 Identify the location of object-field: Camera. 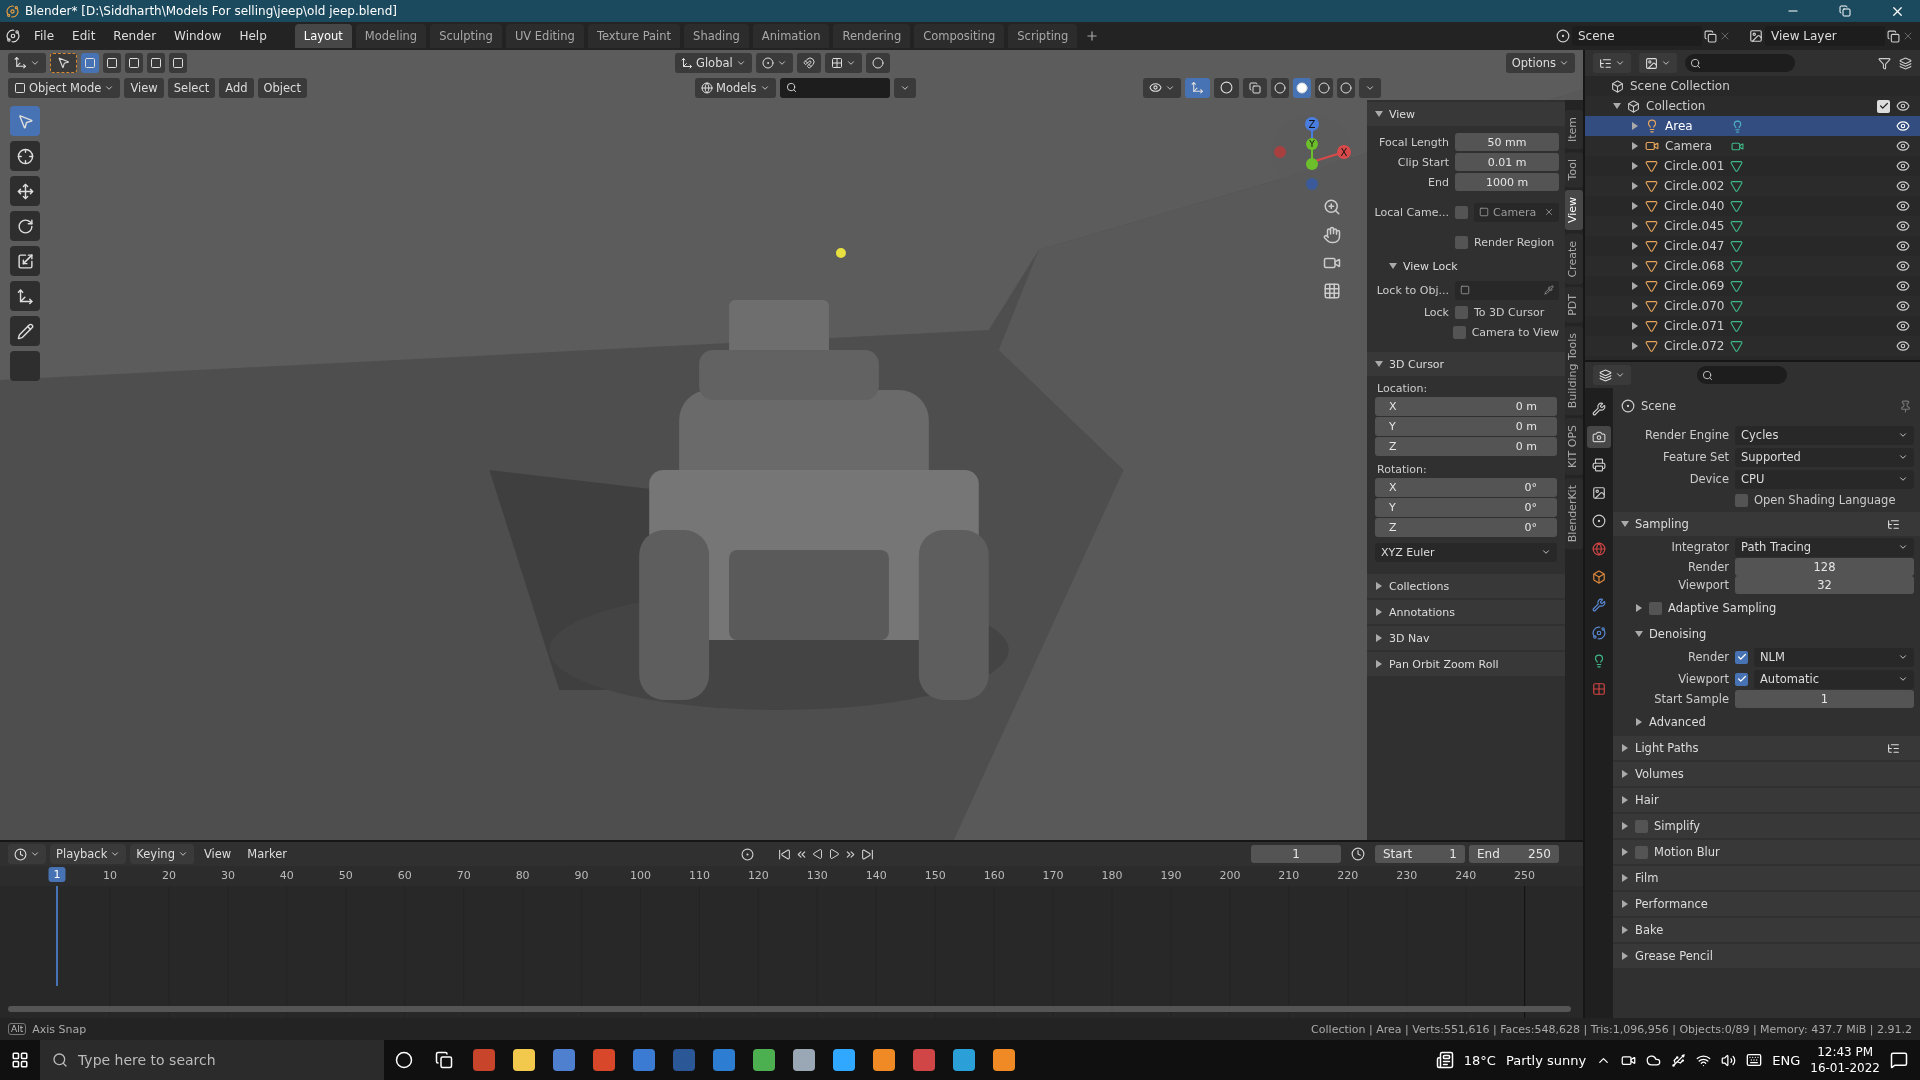
(1517, 212).